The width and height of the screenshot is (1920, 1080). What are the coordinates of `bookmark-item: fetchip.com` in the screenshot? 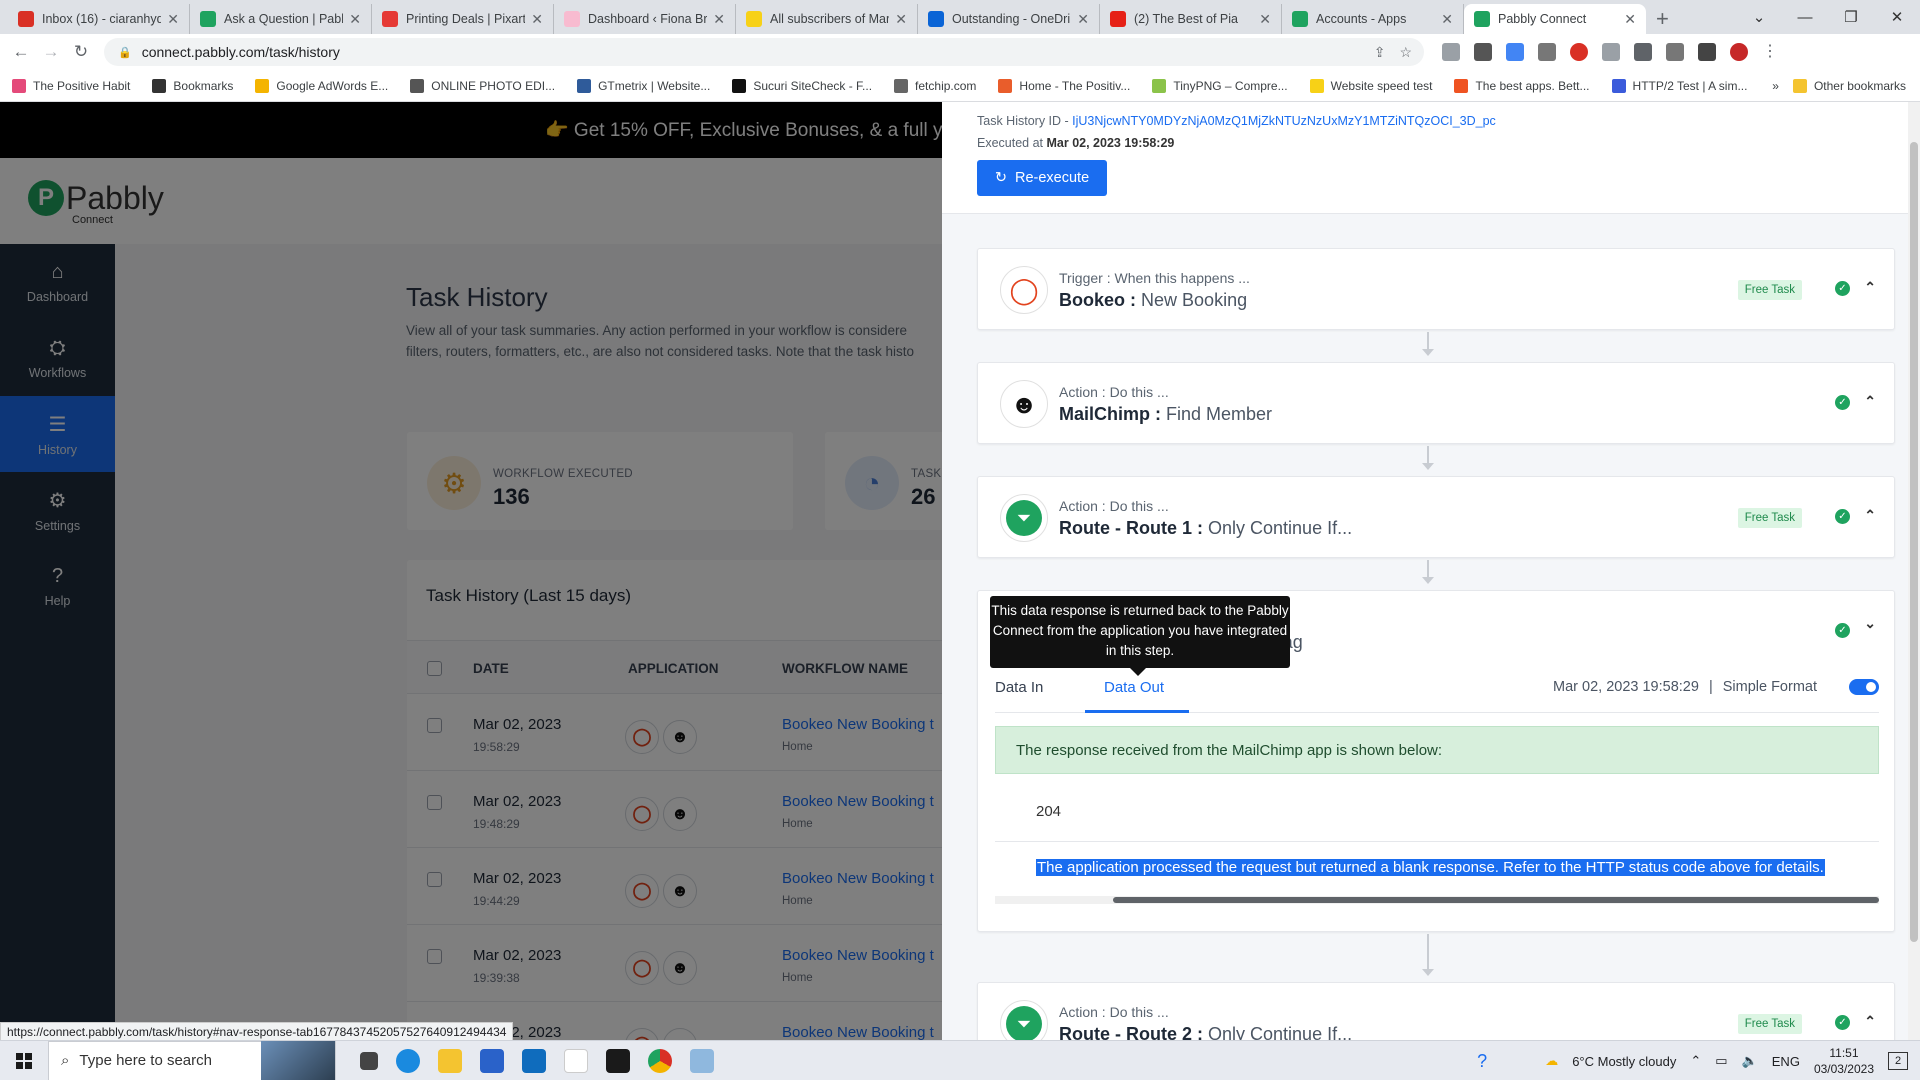 It's located at (935, 85).